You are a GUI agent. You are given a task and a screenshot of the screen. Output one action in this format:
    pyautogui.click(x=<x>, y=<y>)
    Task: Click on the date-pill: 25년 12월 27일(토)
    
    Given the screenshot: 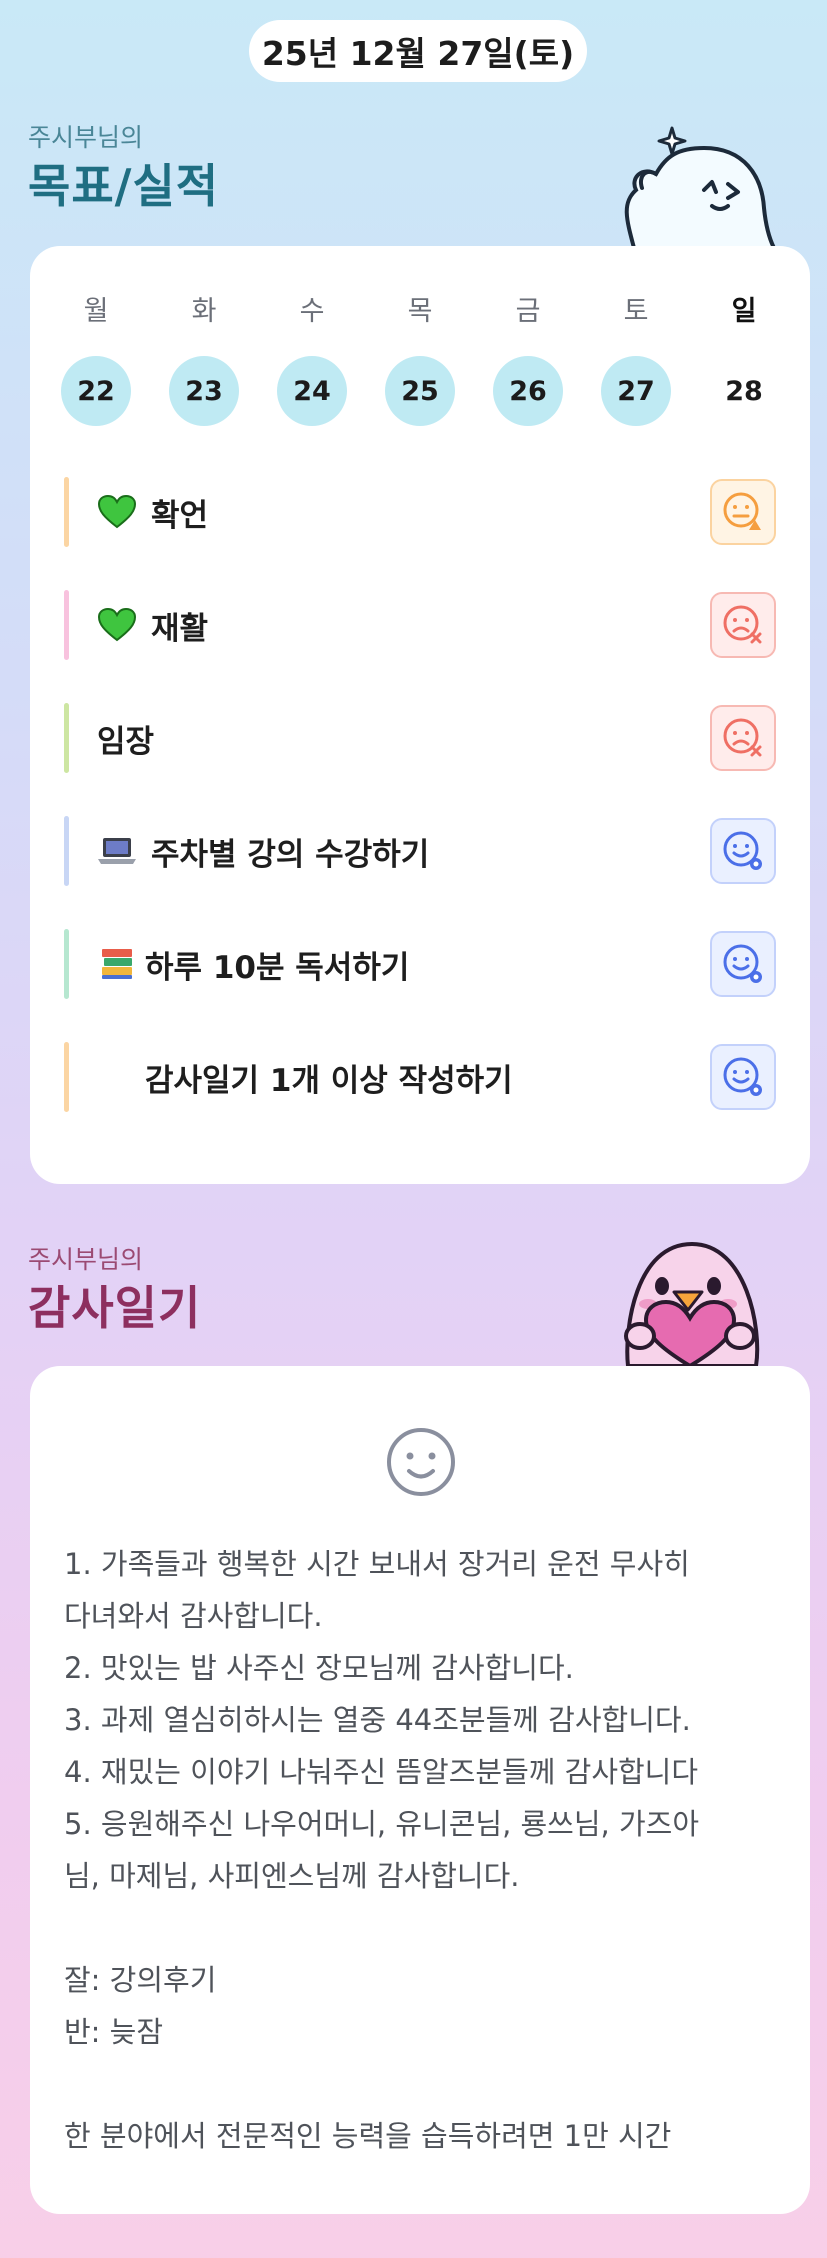 What is the action you would take?
    pyautogui.click(x=418, y=51)
    